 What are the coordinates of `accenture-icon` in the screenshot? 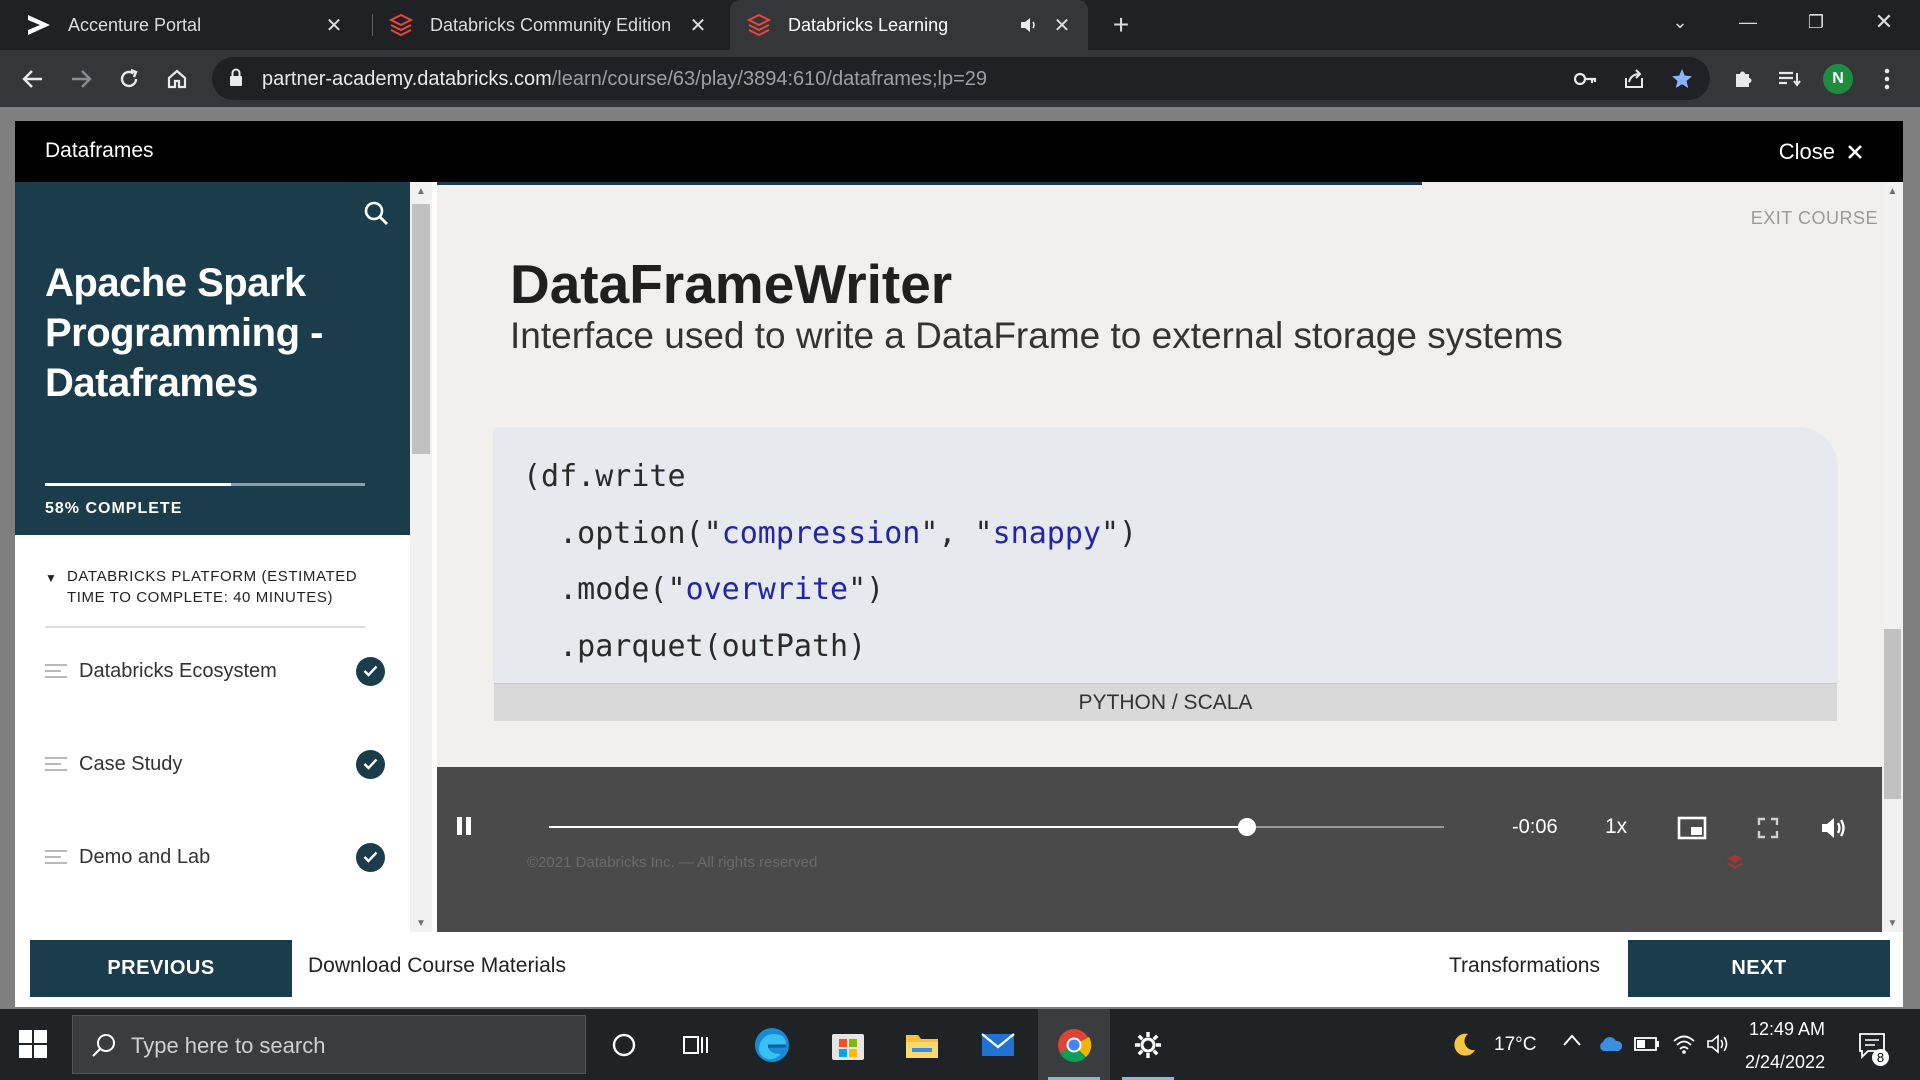 It's located at (39, 25).